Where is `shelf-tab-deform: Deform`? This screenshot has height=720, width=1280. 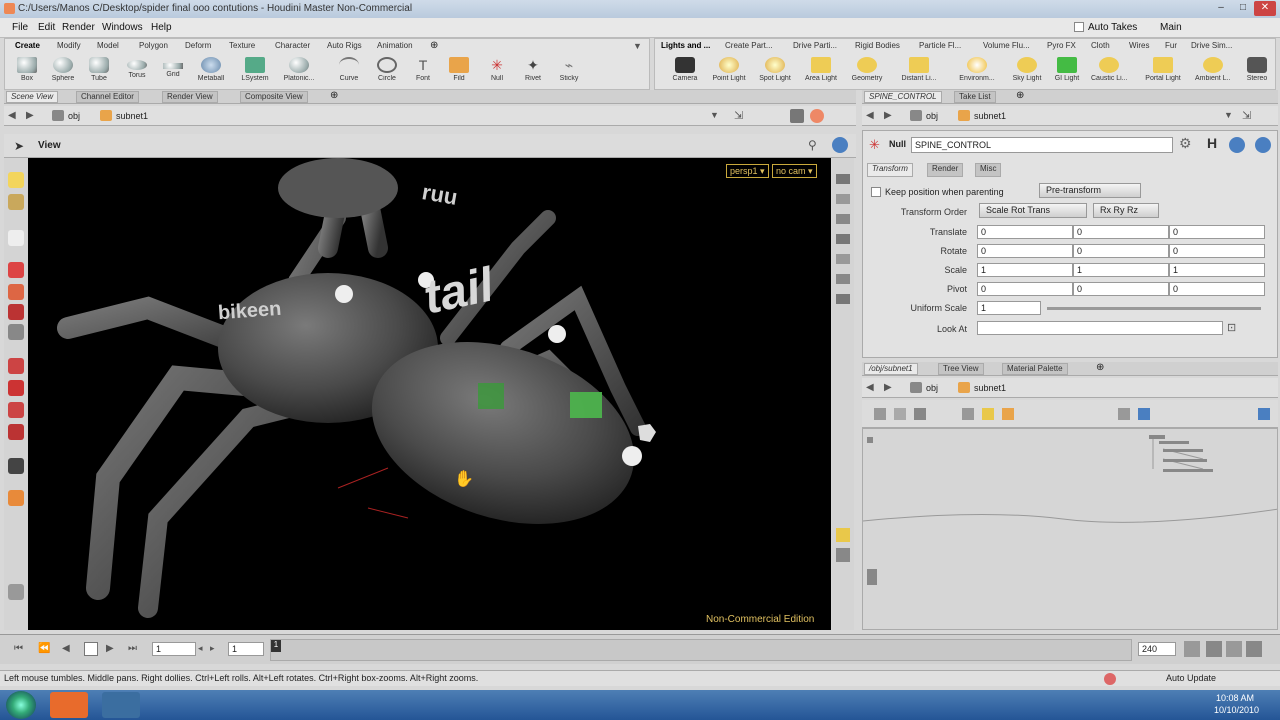 shelf-tab-deform: Deform is located at coordinates (198, 47).